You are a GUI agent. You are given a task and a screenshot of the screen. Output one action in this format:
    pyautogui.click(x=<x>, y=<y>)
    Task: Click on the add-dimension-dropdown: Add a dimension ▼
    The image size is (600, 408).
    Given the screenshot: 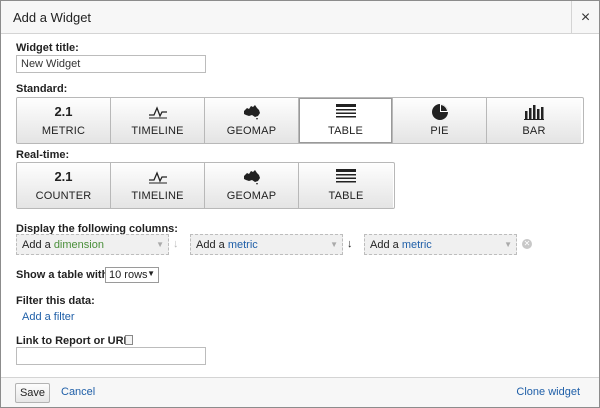 What is the action you would take?
    pyautogui.click(x=92, y=244)
    